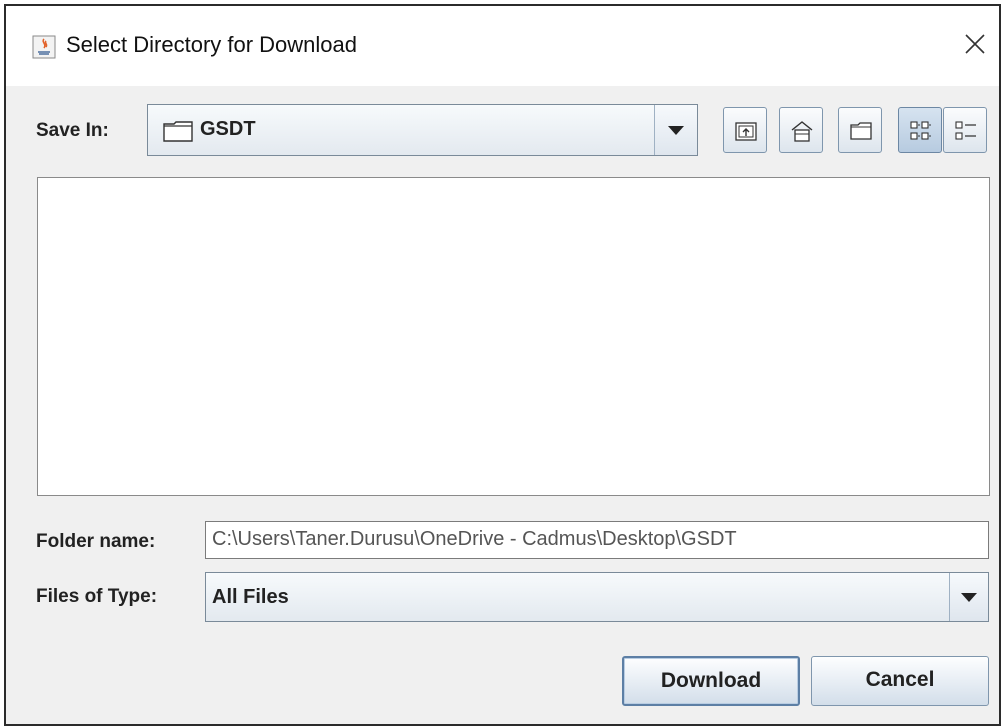 This screenshot has height=728, width=1003. I want to click on files-of-type-dropdown-arrow, so click(968, 597).